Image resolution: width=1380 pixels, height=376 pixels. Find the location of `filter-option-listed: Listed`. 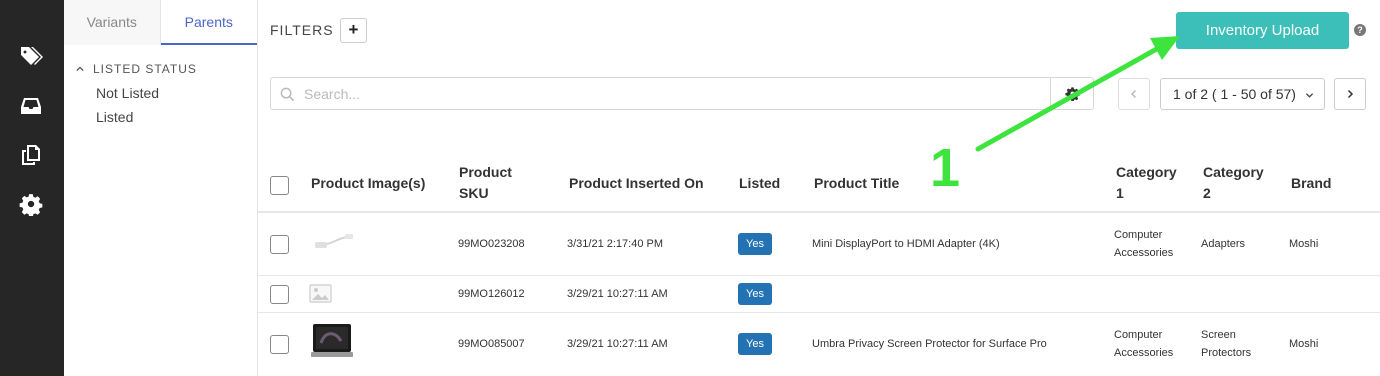

filter-option-listed: Listed is located at coordinates (174, 117).